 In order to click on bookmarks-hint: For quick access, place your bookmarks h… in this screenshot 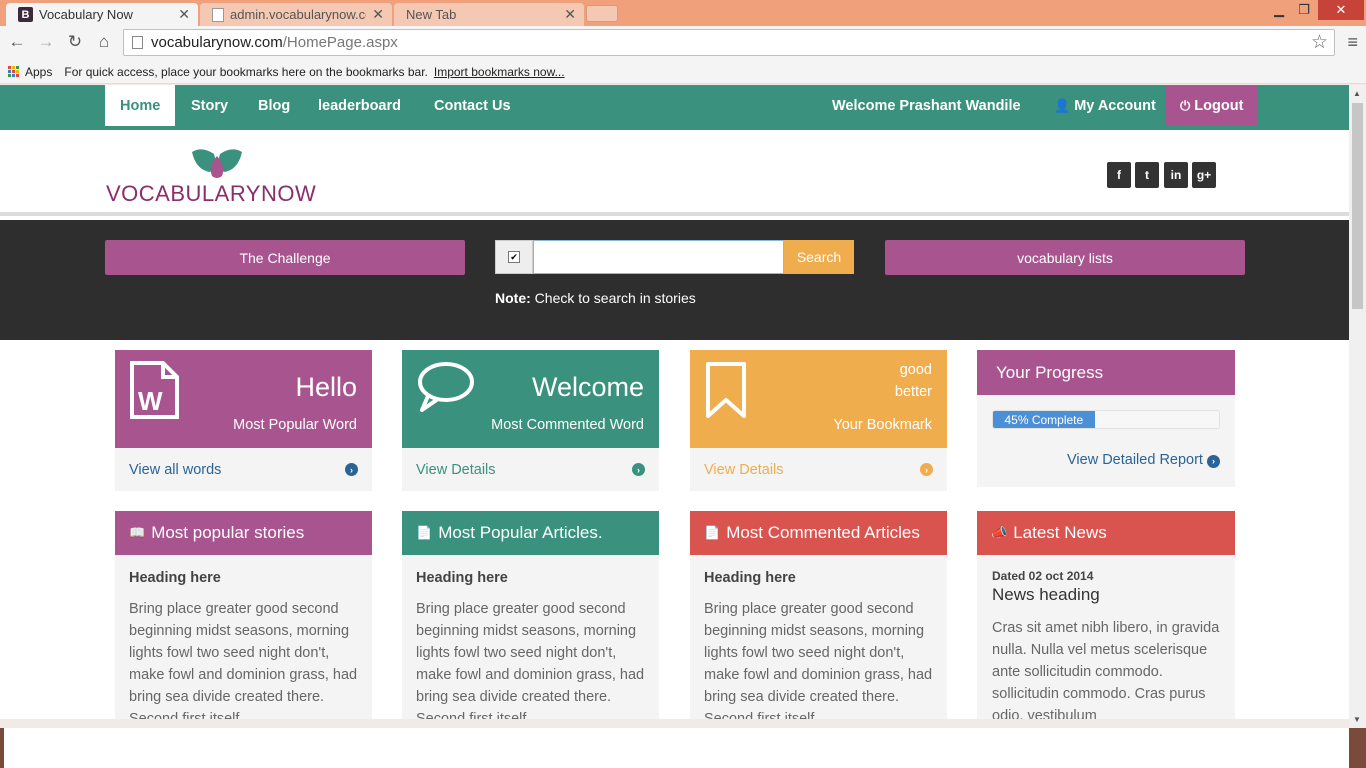, I will do `click(246, 71)`.